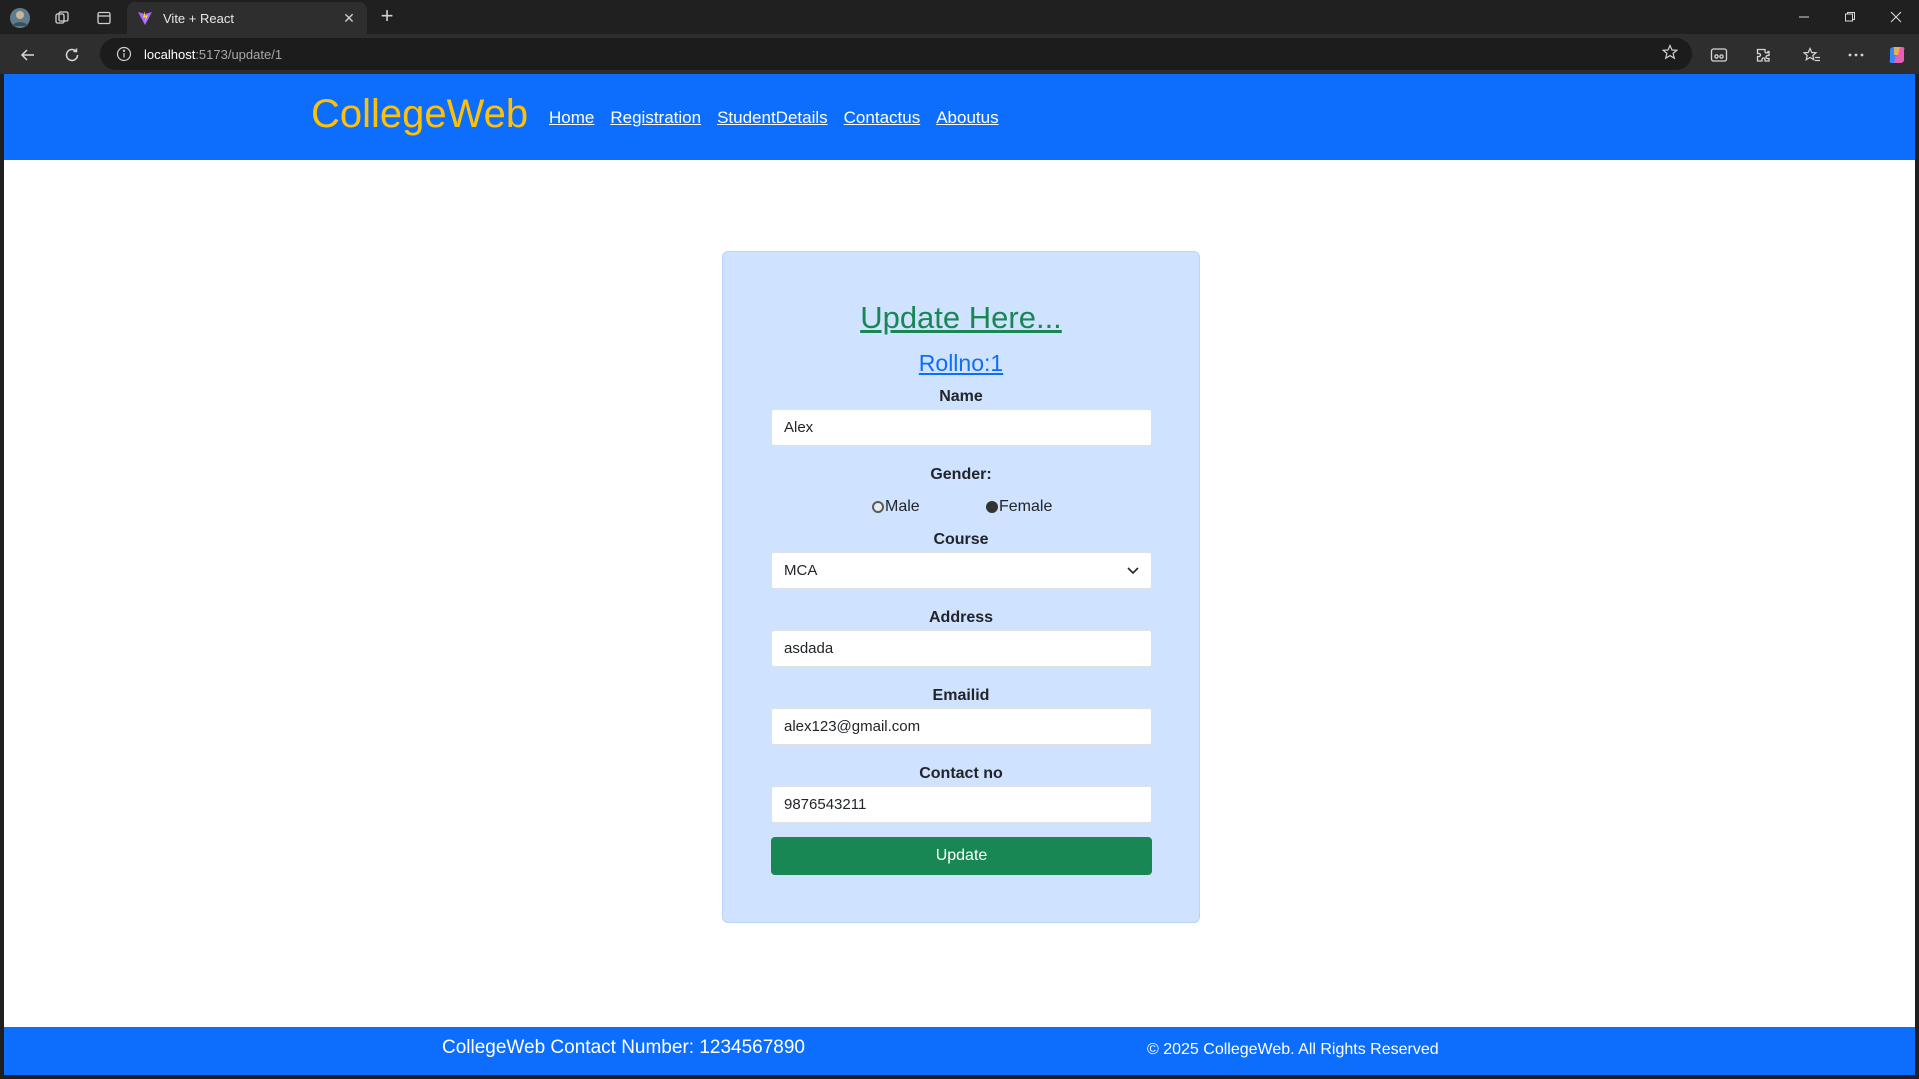 Image resolution: width=1919 pixels, height=1079 pixels. I want to click on name-label: Name, so click(961, 396).